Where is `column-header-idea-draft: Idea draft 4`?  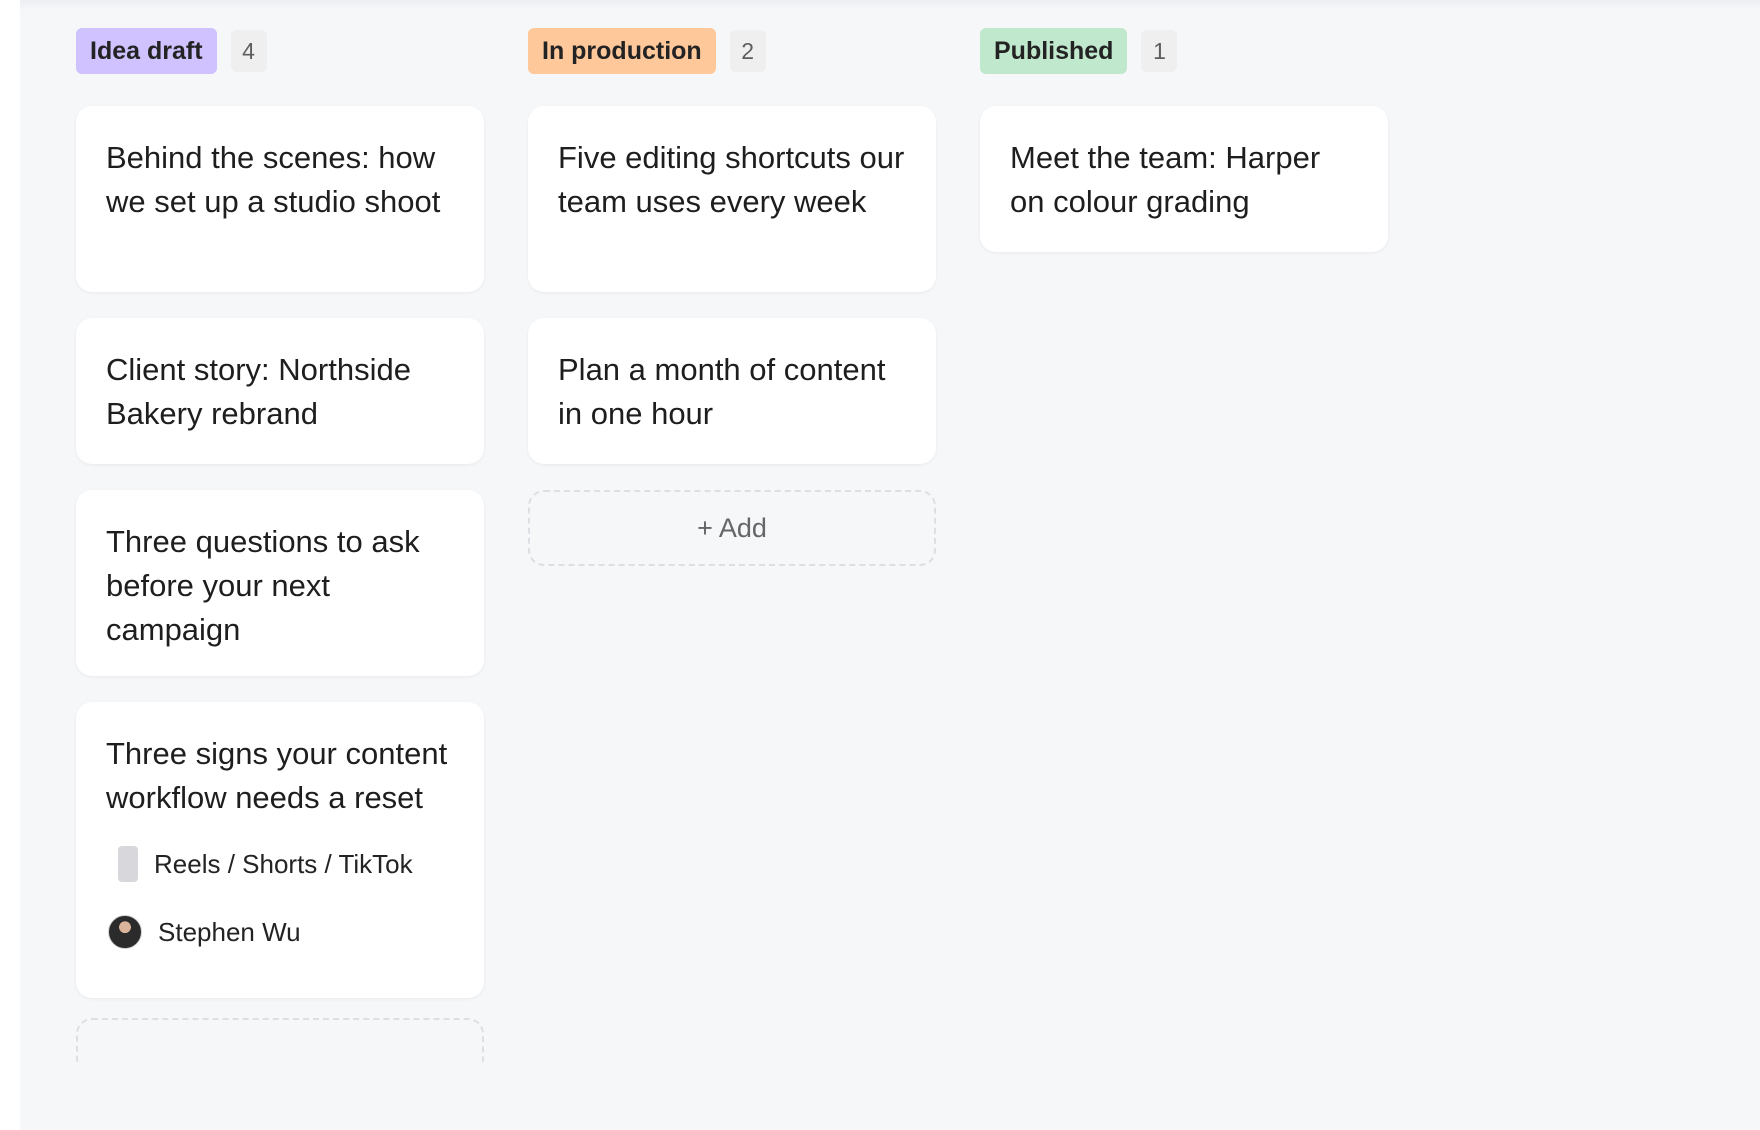
column-header-idea-draft: Idea draft 4 is located at coordinates (280, 51).